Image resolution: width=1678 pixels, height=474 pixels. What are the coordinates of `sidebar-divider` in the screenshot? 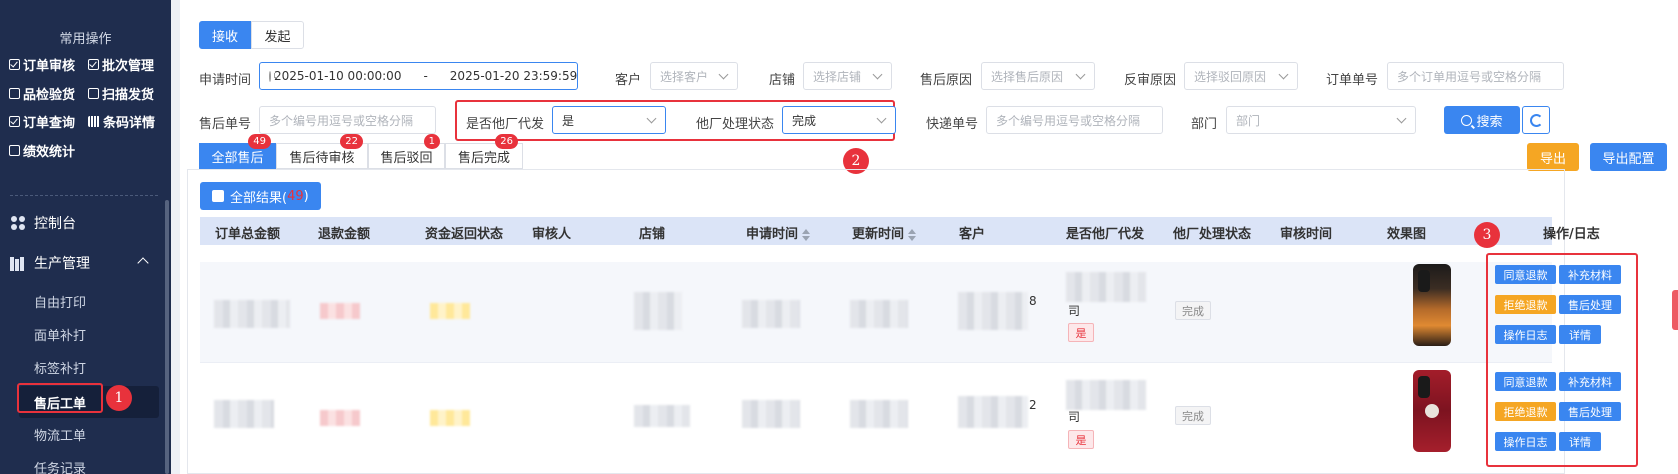 It's located at (84, 195).